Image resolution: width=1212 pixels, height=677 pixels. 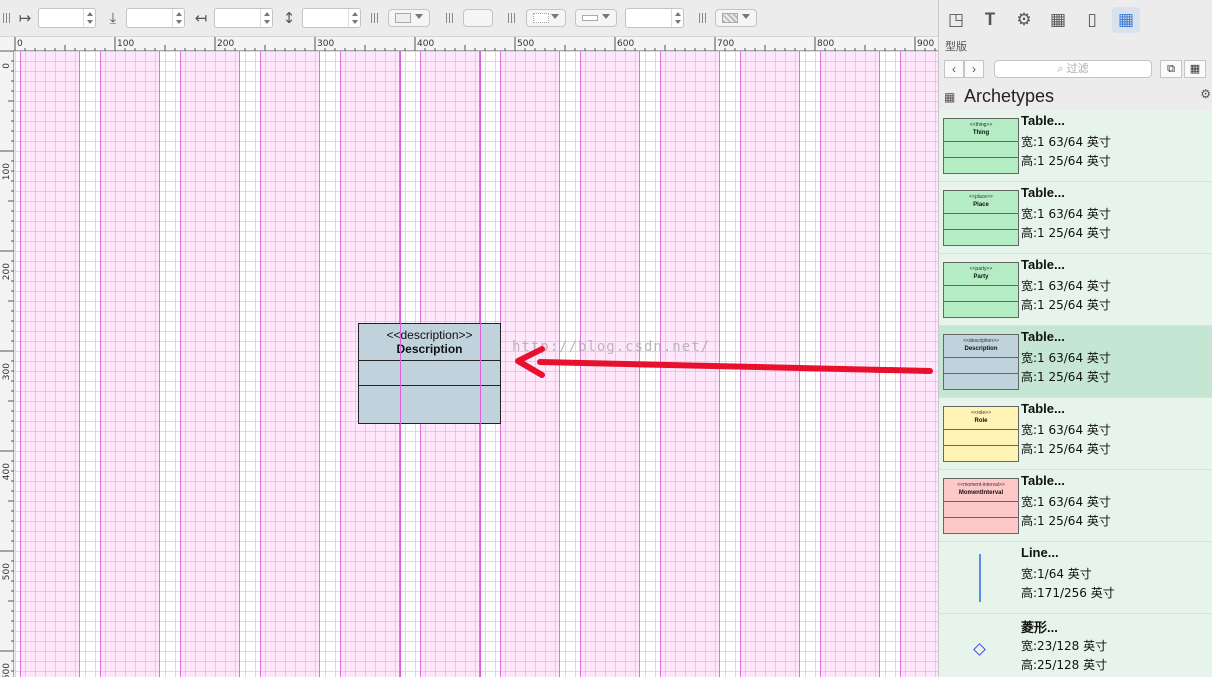 What do you see at coordinates (974, 69) in the screenshot?
I see `forward-button: ›` at bounding box center [974, 69].